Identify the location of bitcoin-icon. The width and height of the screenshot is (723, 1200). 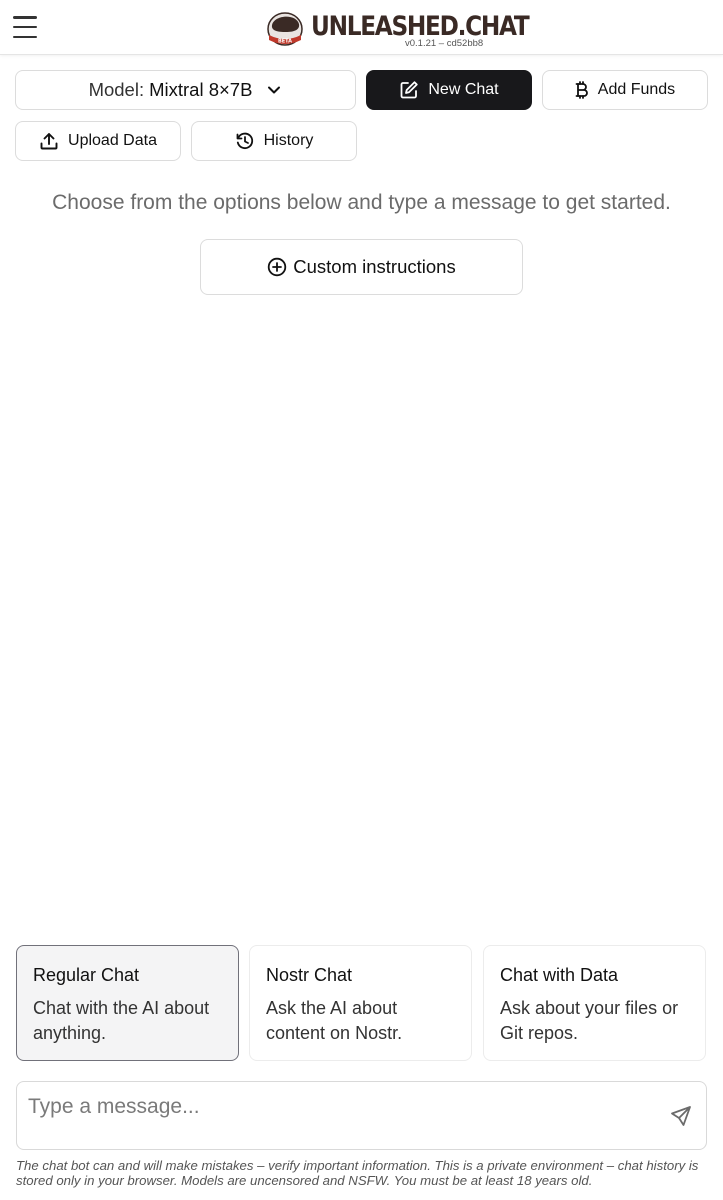
(581, 90).